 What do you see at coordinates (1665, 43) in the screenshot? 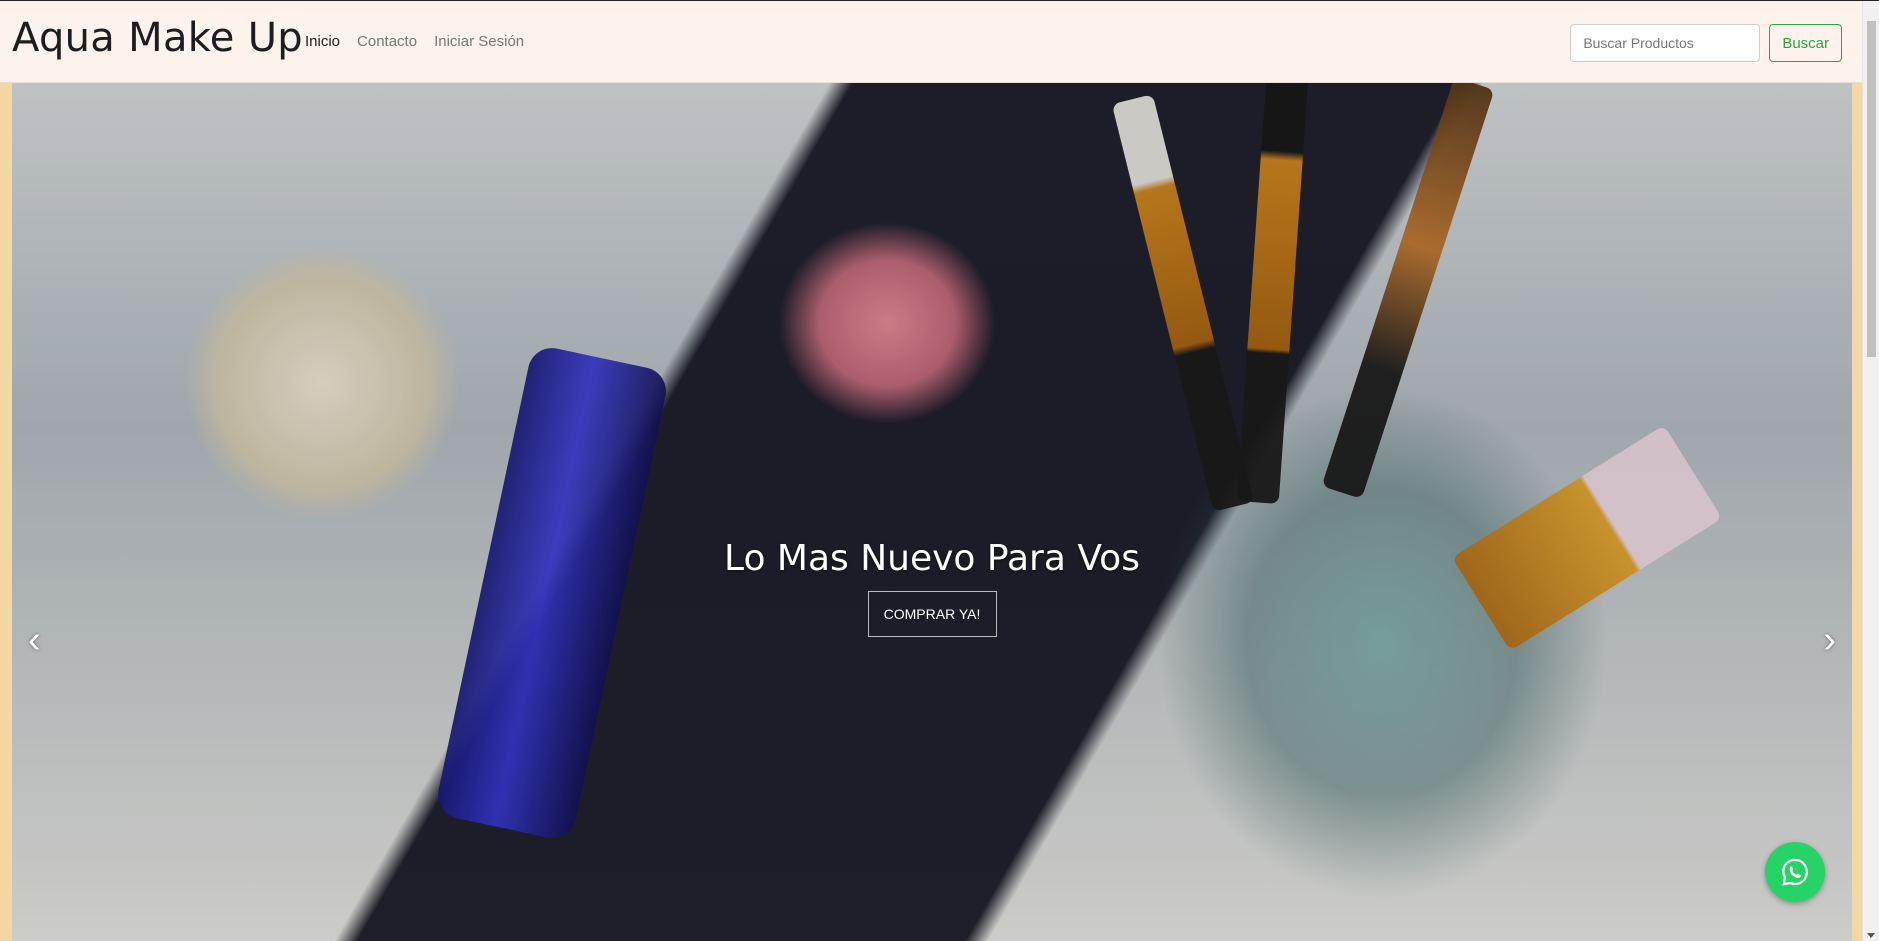
I see `search-input` at bounding box center [1665, 43].